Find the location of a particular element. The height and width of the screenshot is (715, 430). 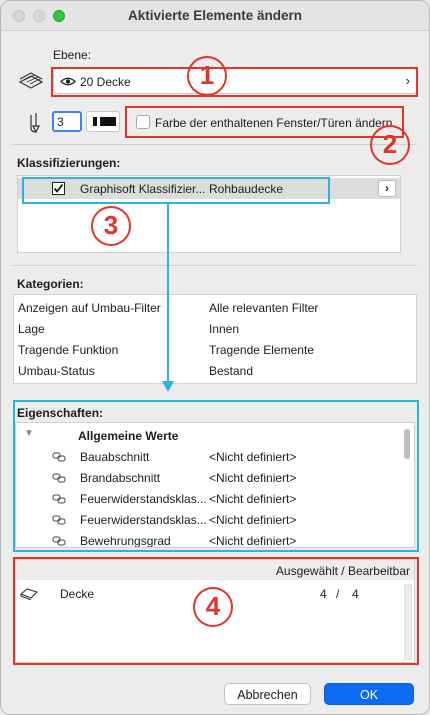

kategorien-header: Kategorien: is located at coordinates (50, 284).